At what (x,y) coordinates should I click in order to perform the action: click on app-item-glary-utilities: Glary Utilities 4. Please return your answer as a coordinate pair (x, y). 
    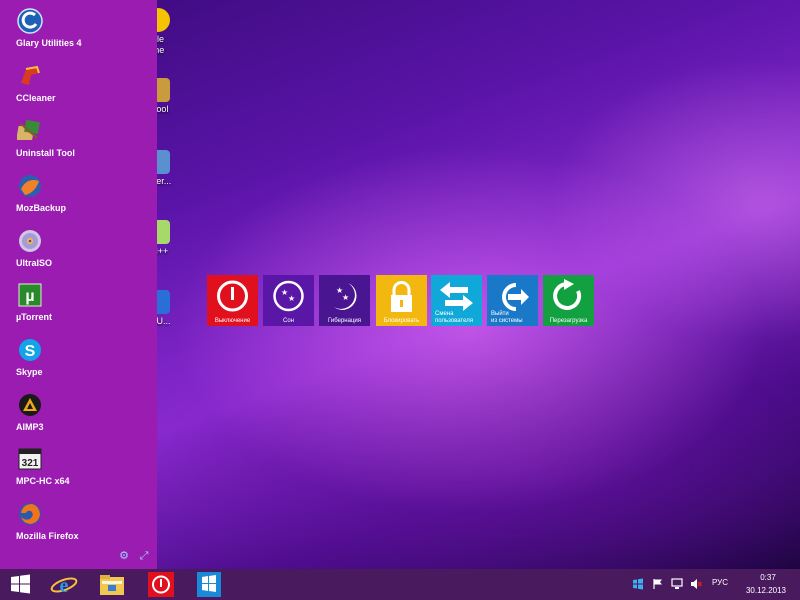
    Looking at the image, I should click on (78, 28).